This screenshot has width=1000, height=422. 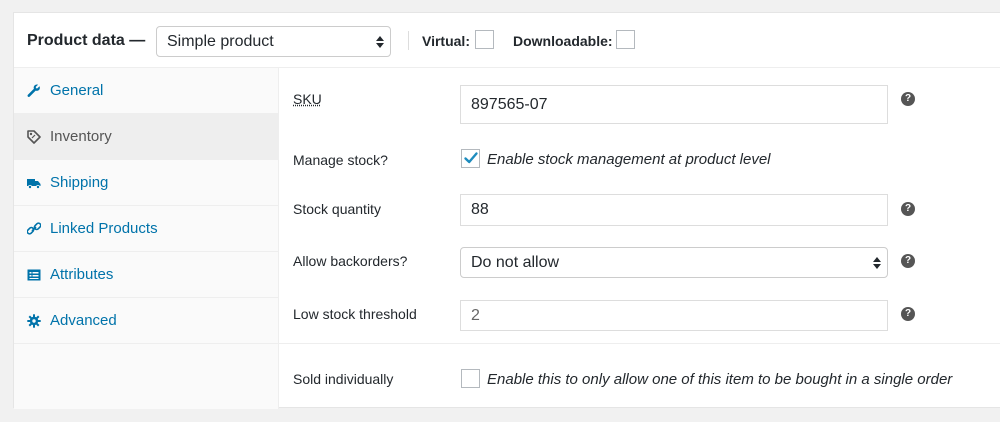 I want to click on virtual-label: Virtual:, so click(x=446, y=41).